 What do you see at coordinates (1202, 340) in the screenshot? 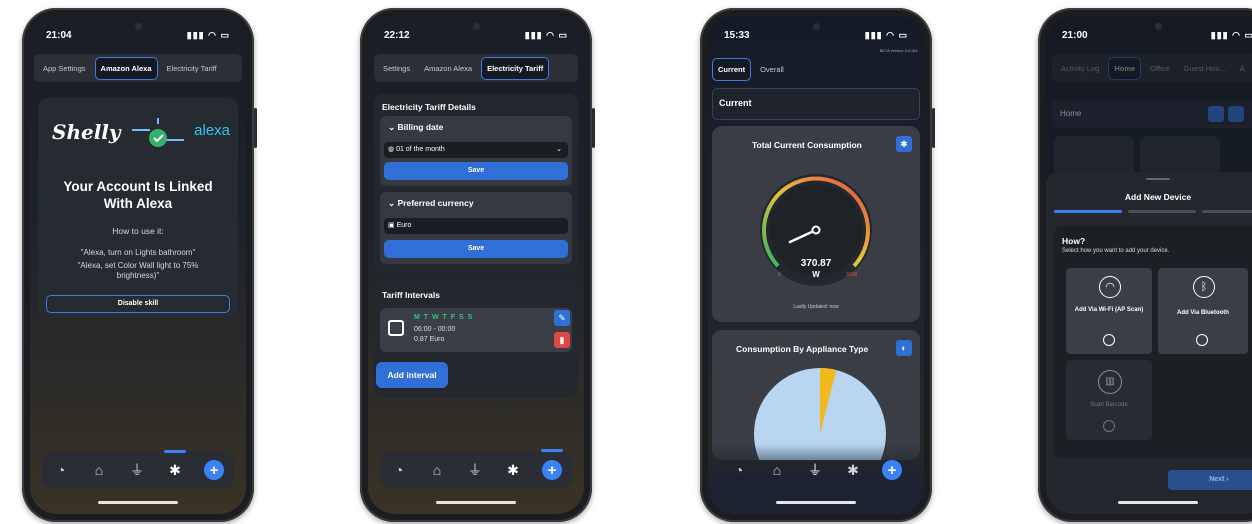
I see `option-bluetooth-radio` at bounding box center [1202, 340].